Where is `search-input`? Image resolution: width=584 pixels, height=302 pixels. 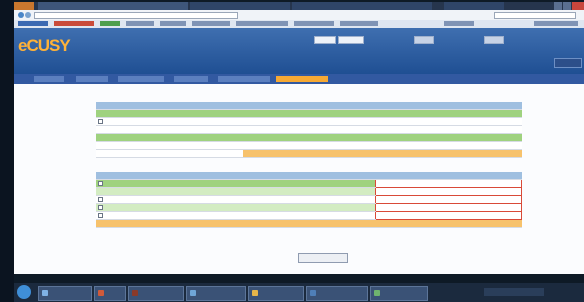
search-input is located at coordinates (535, 15).